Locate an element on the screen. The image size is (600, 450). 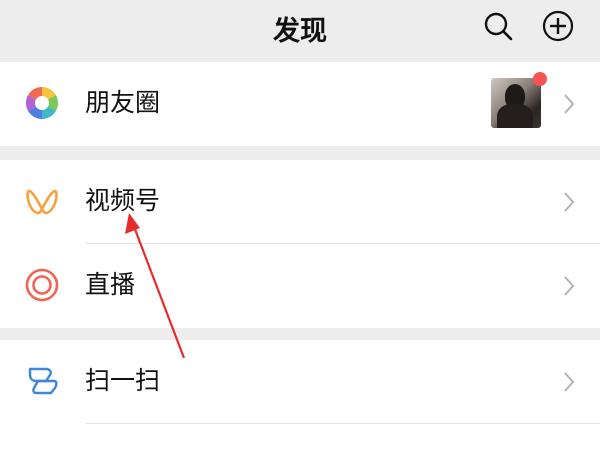
live-label: 直播 is located at coordinates (110, 284).